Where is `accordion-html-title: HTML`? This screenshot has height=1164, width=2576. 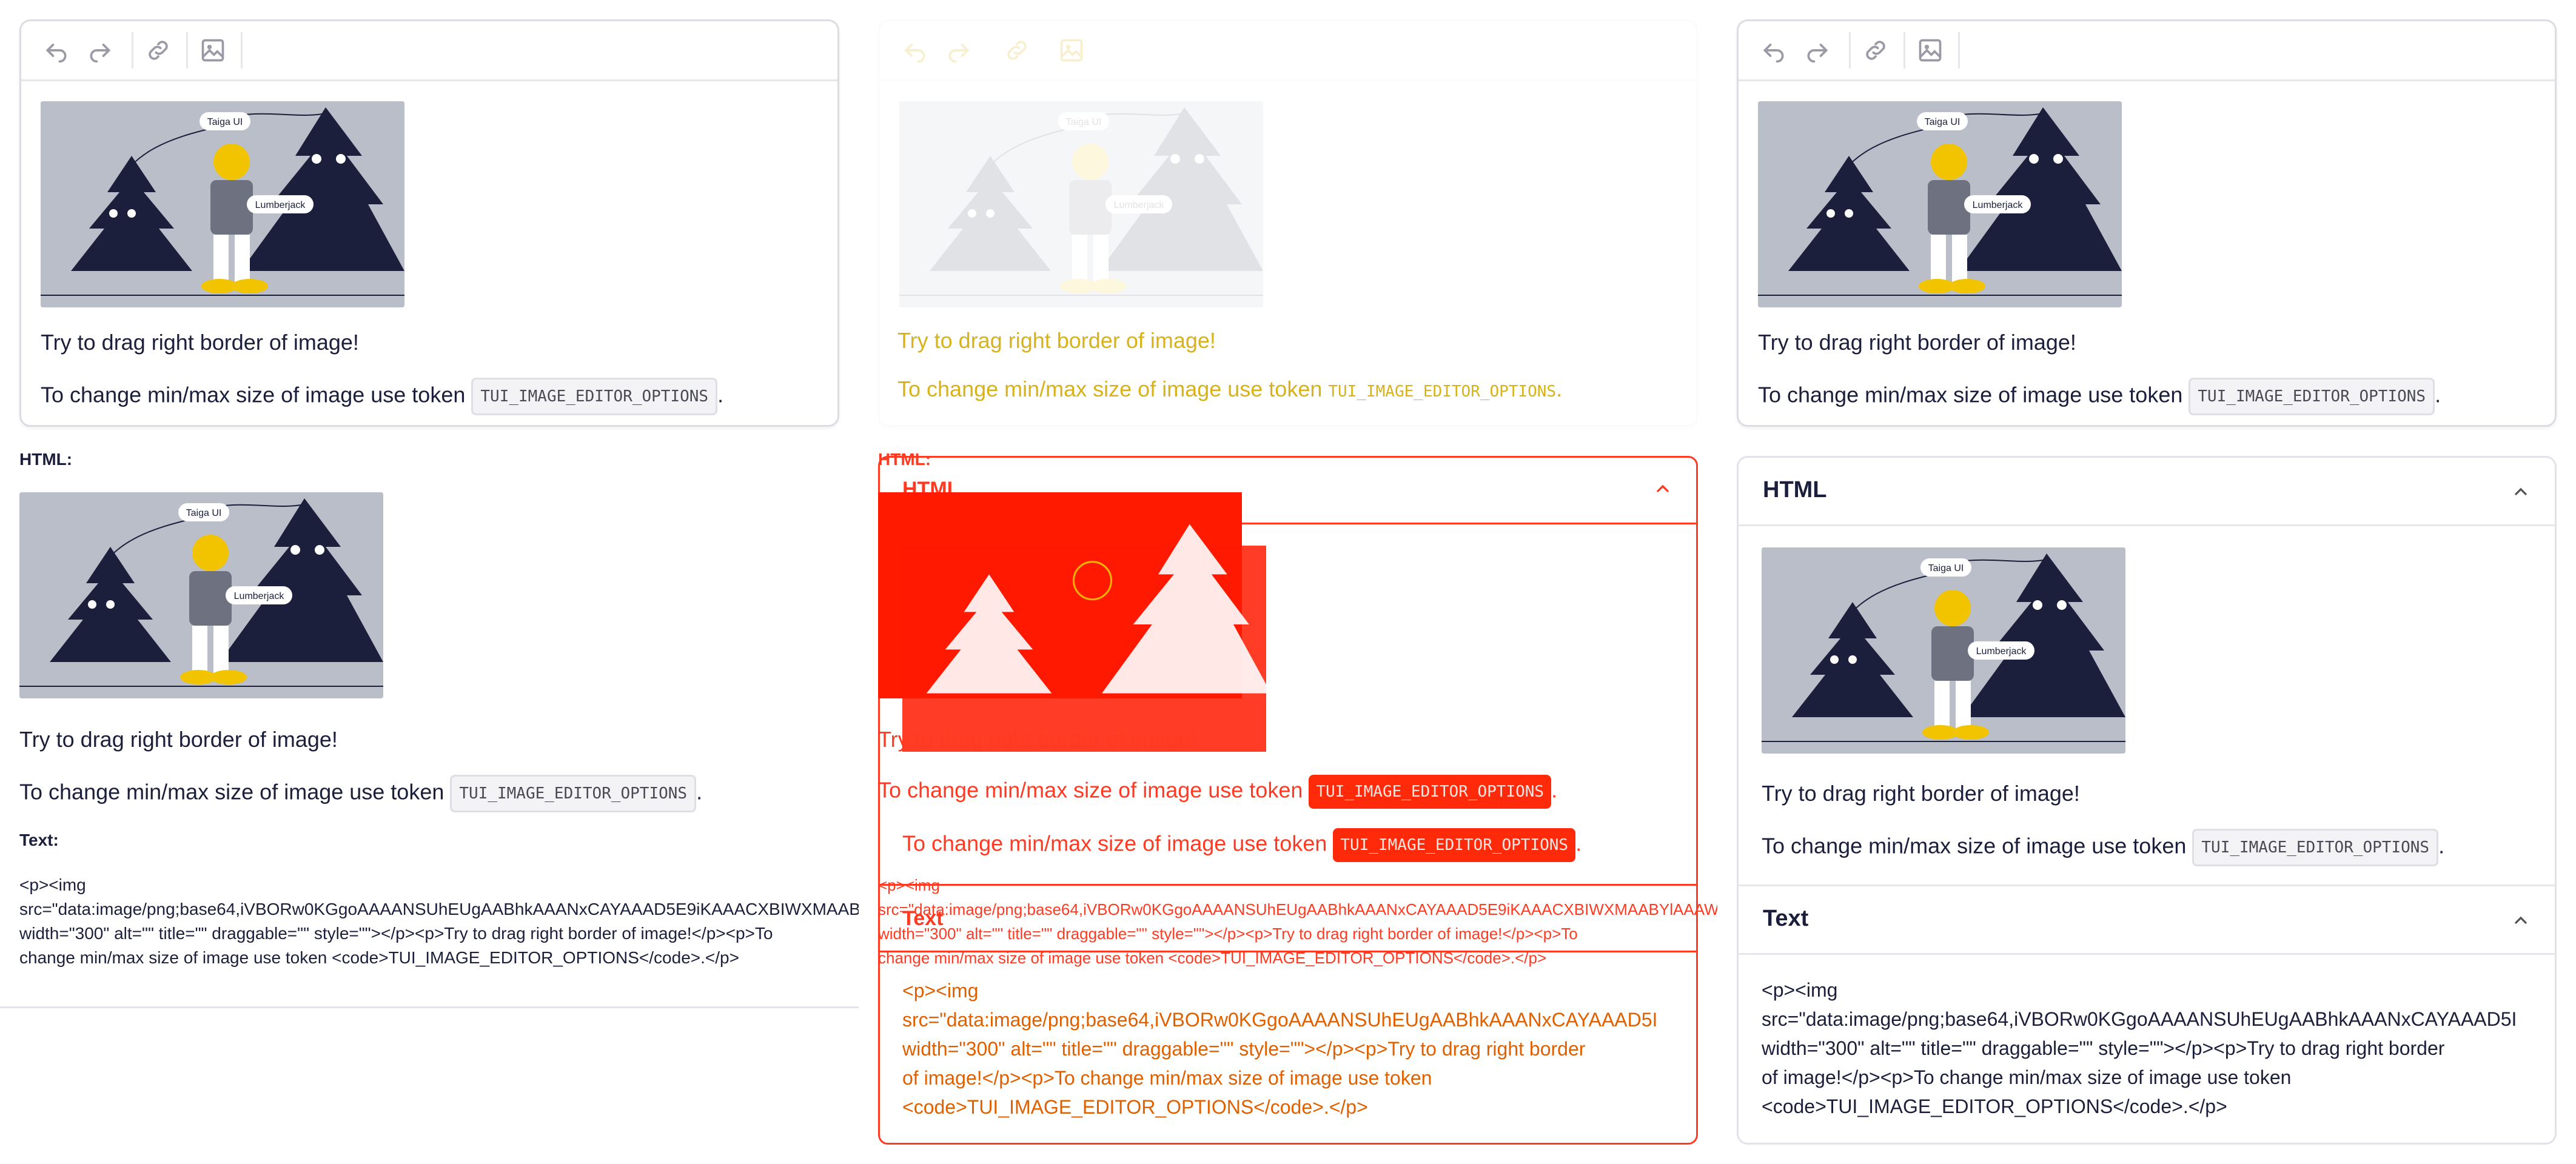
accordion-html-title: HTML is located at coordinates (1795, 490).